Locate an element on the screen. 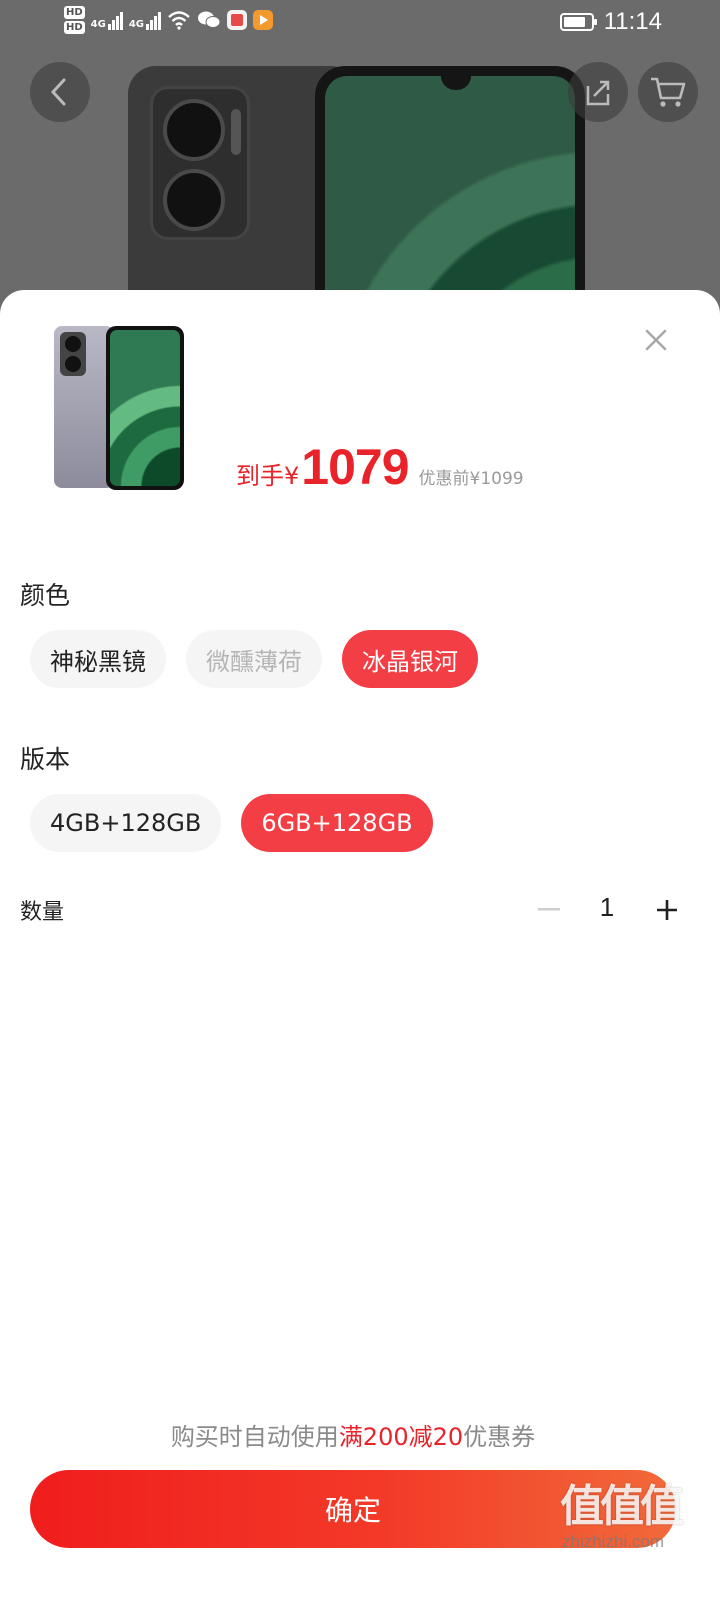 The width and height of the screenshot is (720, 1600). quantity-increase-button is located at coordinates (667, 910).